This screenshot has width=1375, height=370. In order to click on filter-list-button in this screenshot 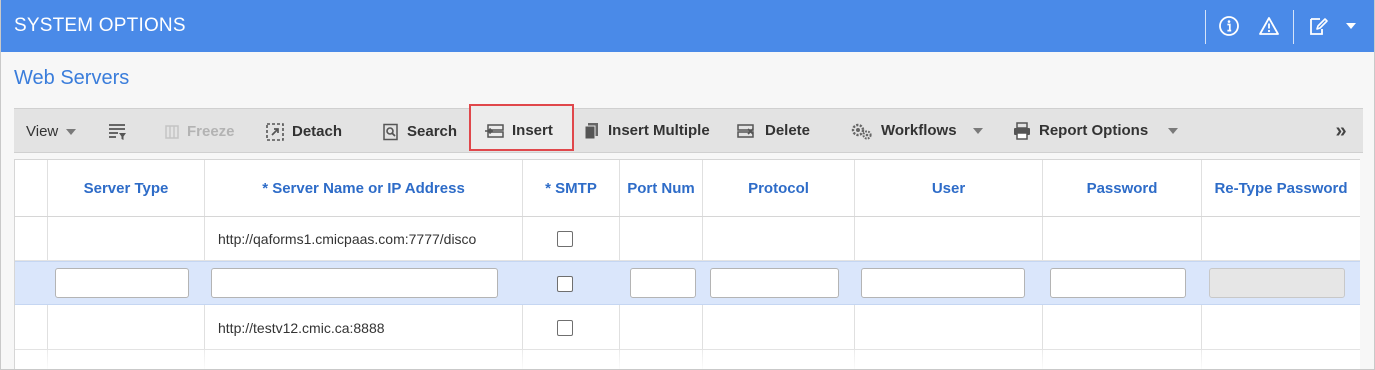, I will do `click(117, 131)`.